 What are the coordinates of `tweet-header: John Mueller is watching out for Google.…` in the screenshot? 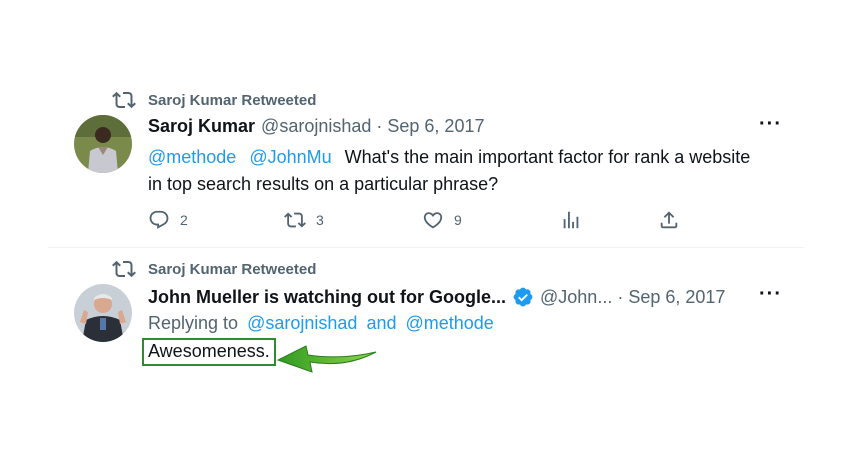 It's located at (436, 297).